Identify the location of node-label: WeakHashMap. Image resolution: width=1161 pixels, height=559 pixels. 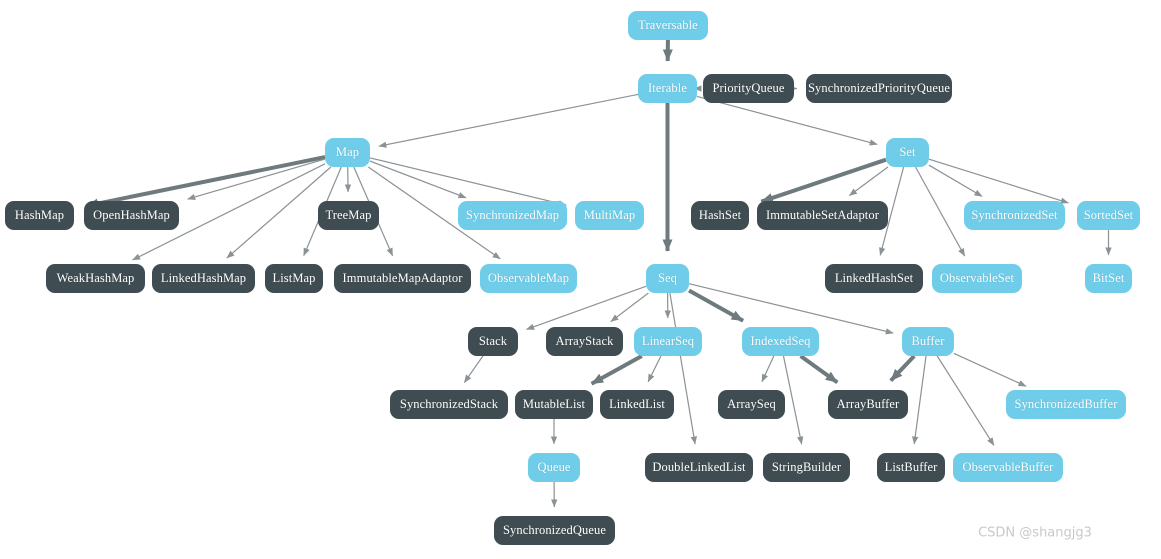
(95, 278).